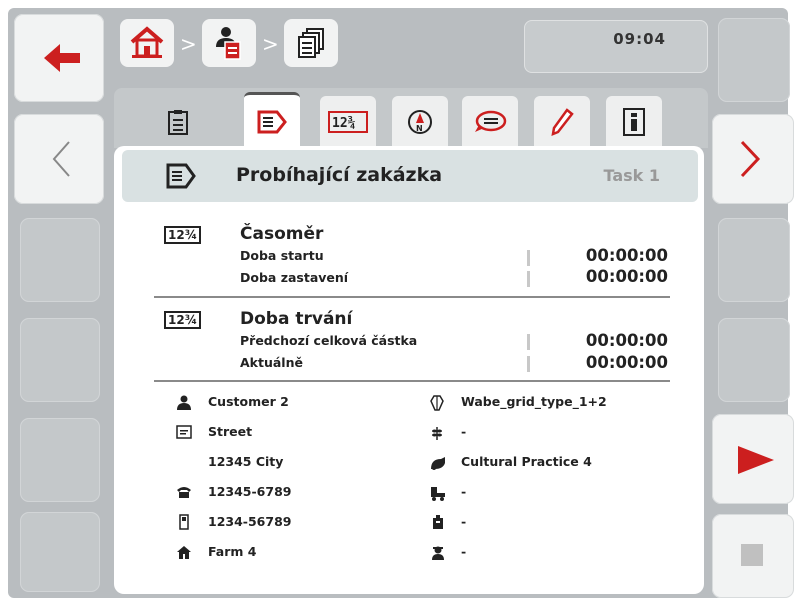 The height and width of the screenshot is (603, 795). I want to click on address-icon, so click(184, 432).